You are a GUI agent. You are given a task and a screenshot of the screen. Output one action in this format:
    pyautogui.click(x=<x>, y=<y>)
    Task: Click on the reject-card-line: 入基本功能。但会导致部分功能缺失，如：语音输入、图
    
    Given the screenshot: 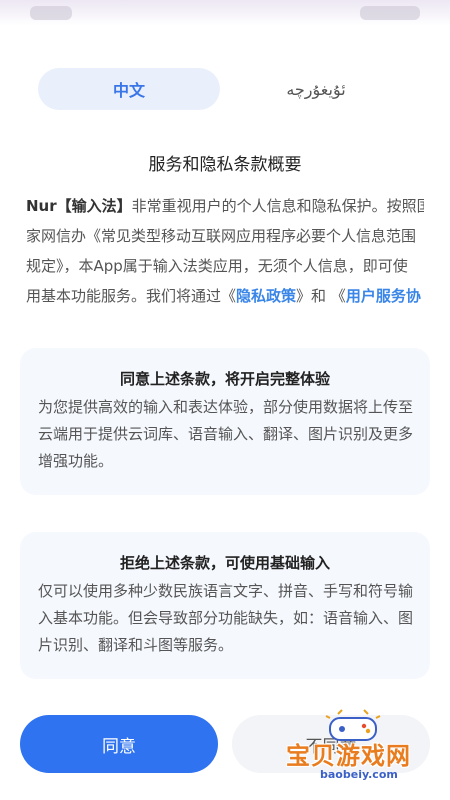 What is the action you would take?
    pyautogui.click(x=226, y=618)
    